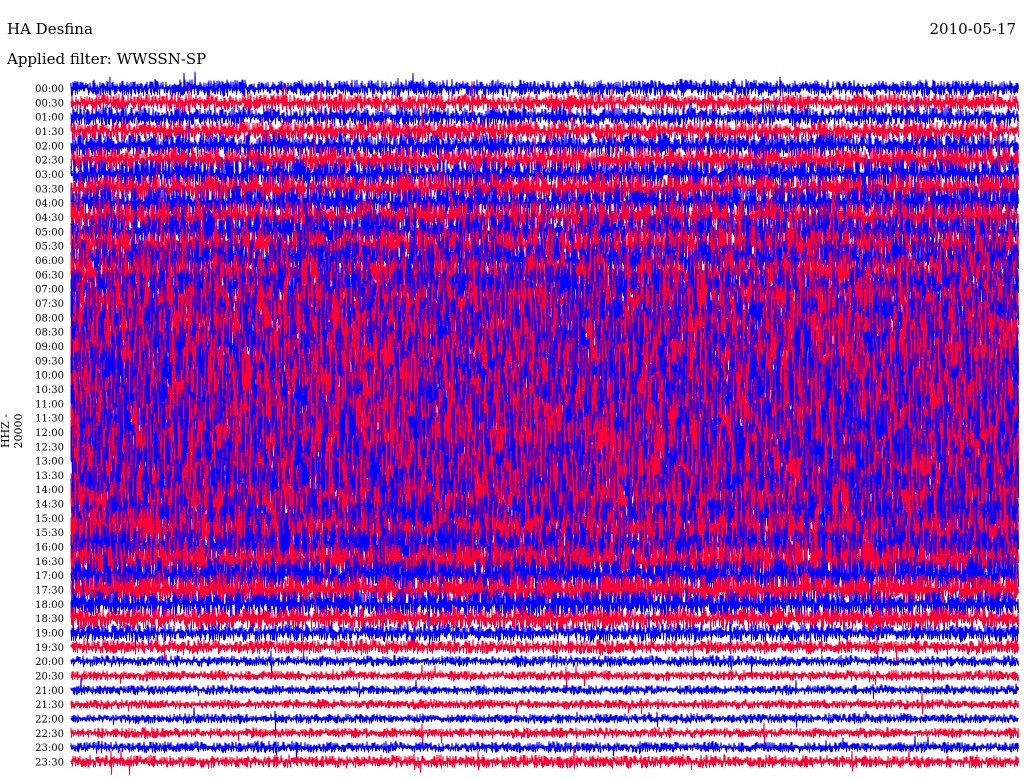  What do you see at coordinates (49, 132) in the screenshot?
I see `row-time-label: 01:30` at bounding box center [49, 132].